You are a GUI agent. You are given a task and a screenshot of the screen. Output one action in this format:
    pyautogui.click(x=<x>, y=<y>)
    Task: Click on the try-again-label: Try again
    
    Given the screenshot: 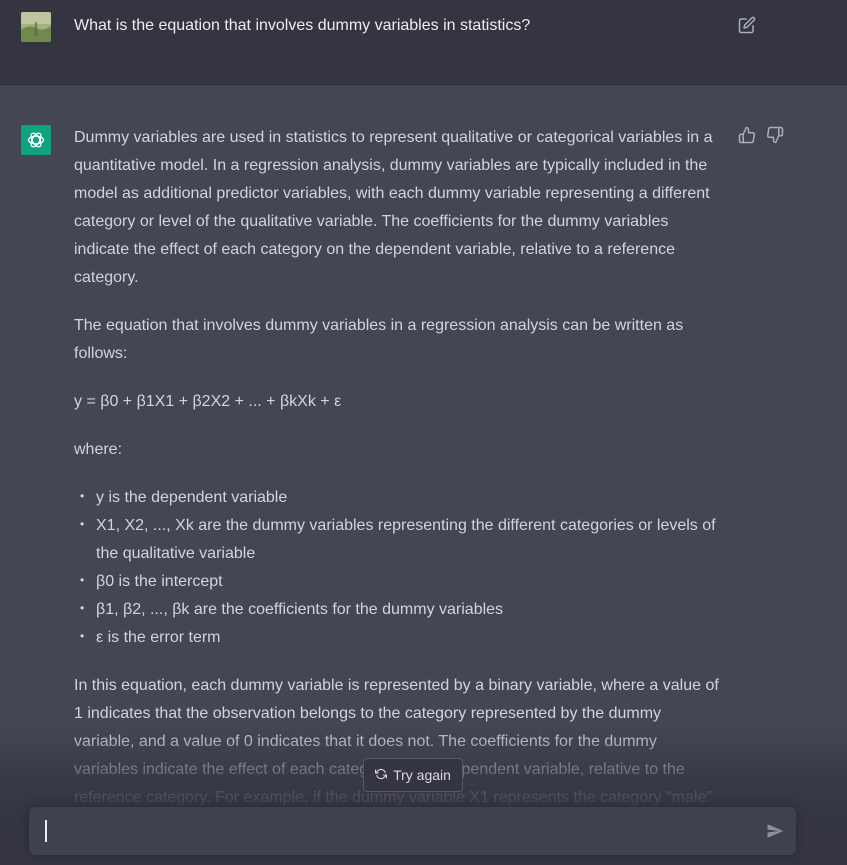 What is the action you would take?
    pyautogui.click(x=422, y=775)
    